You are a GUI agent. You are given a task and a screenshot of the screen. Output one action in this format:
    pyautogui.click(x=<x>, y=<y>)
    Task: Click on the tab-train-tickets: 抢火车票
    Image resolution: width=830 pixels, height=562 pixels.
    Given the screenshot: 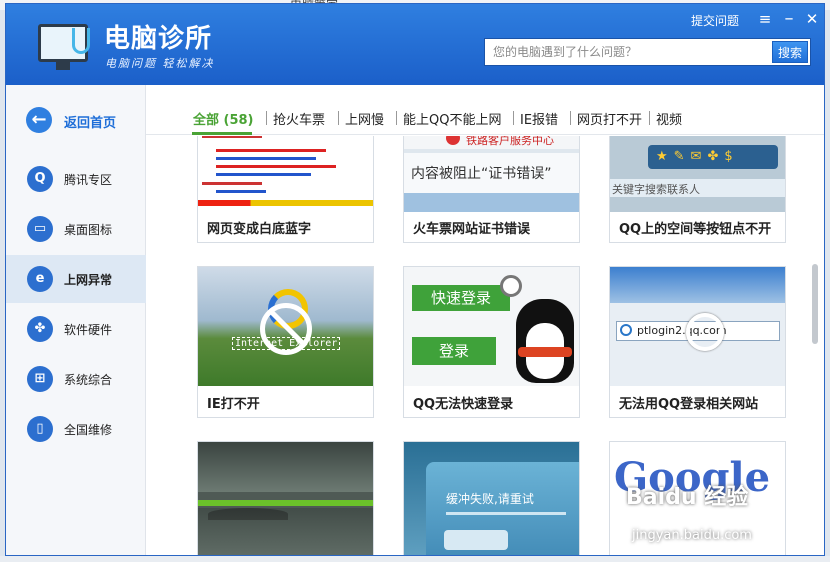 What is the action you would take?
    pyautogui.click(x=299, y=118)
    